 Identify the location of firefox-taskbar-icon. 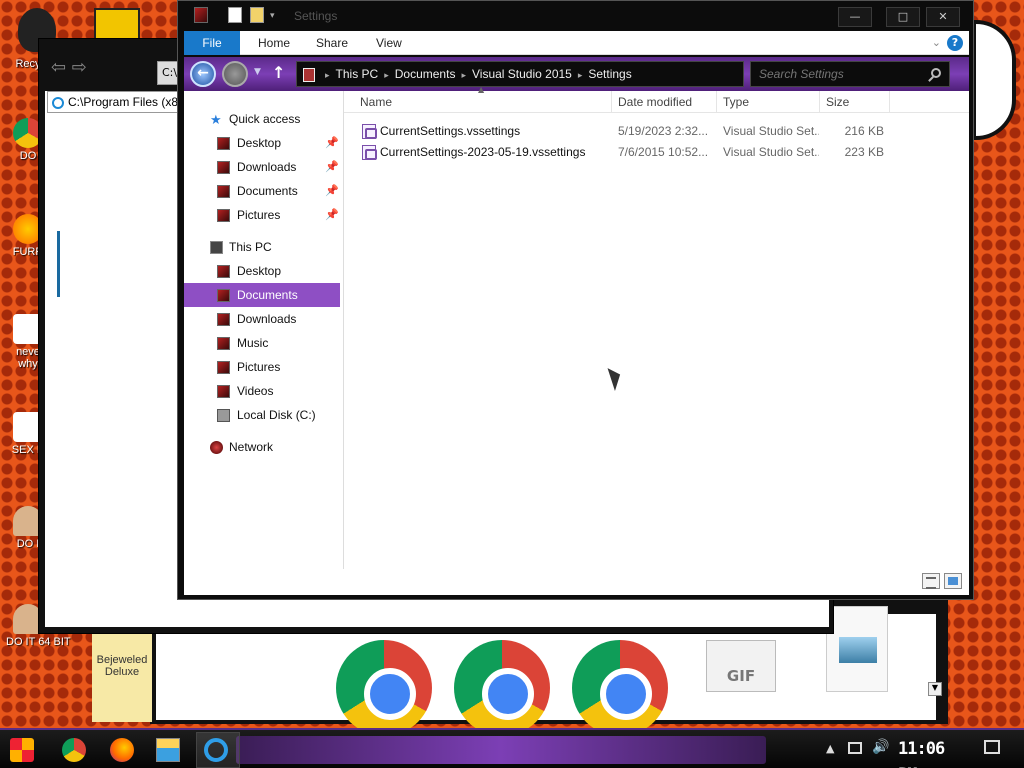
(122, 750).